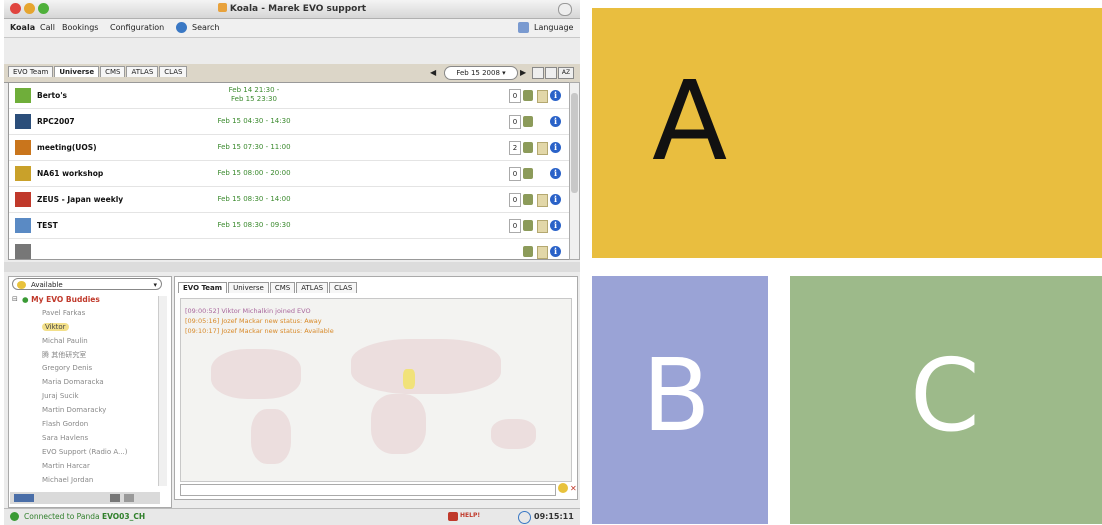 This screenshot has height=525, width=1102. I want to click on buddy-list-panel, so click(90, 392).